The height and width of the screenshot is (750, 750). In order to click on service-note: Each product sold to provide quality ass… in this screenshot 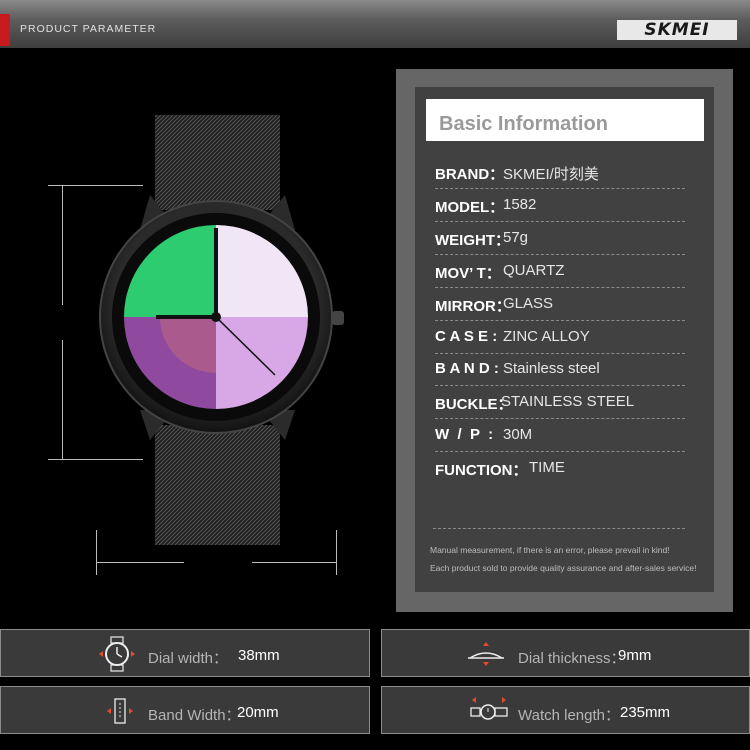, I will do `click(563, 568)`.